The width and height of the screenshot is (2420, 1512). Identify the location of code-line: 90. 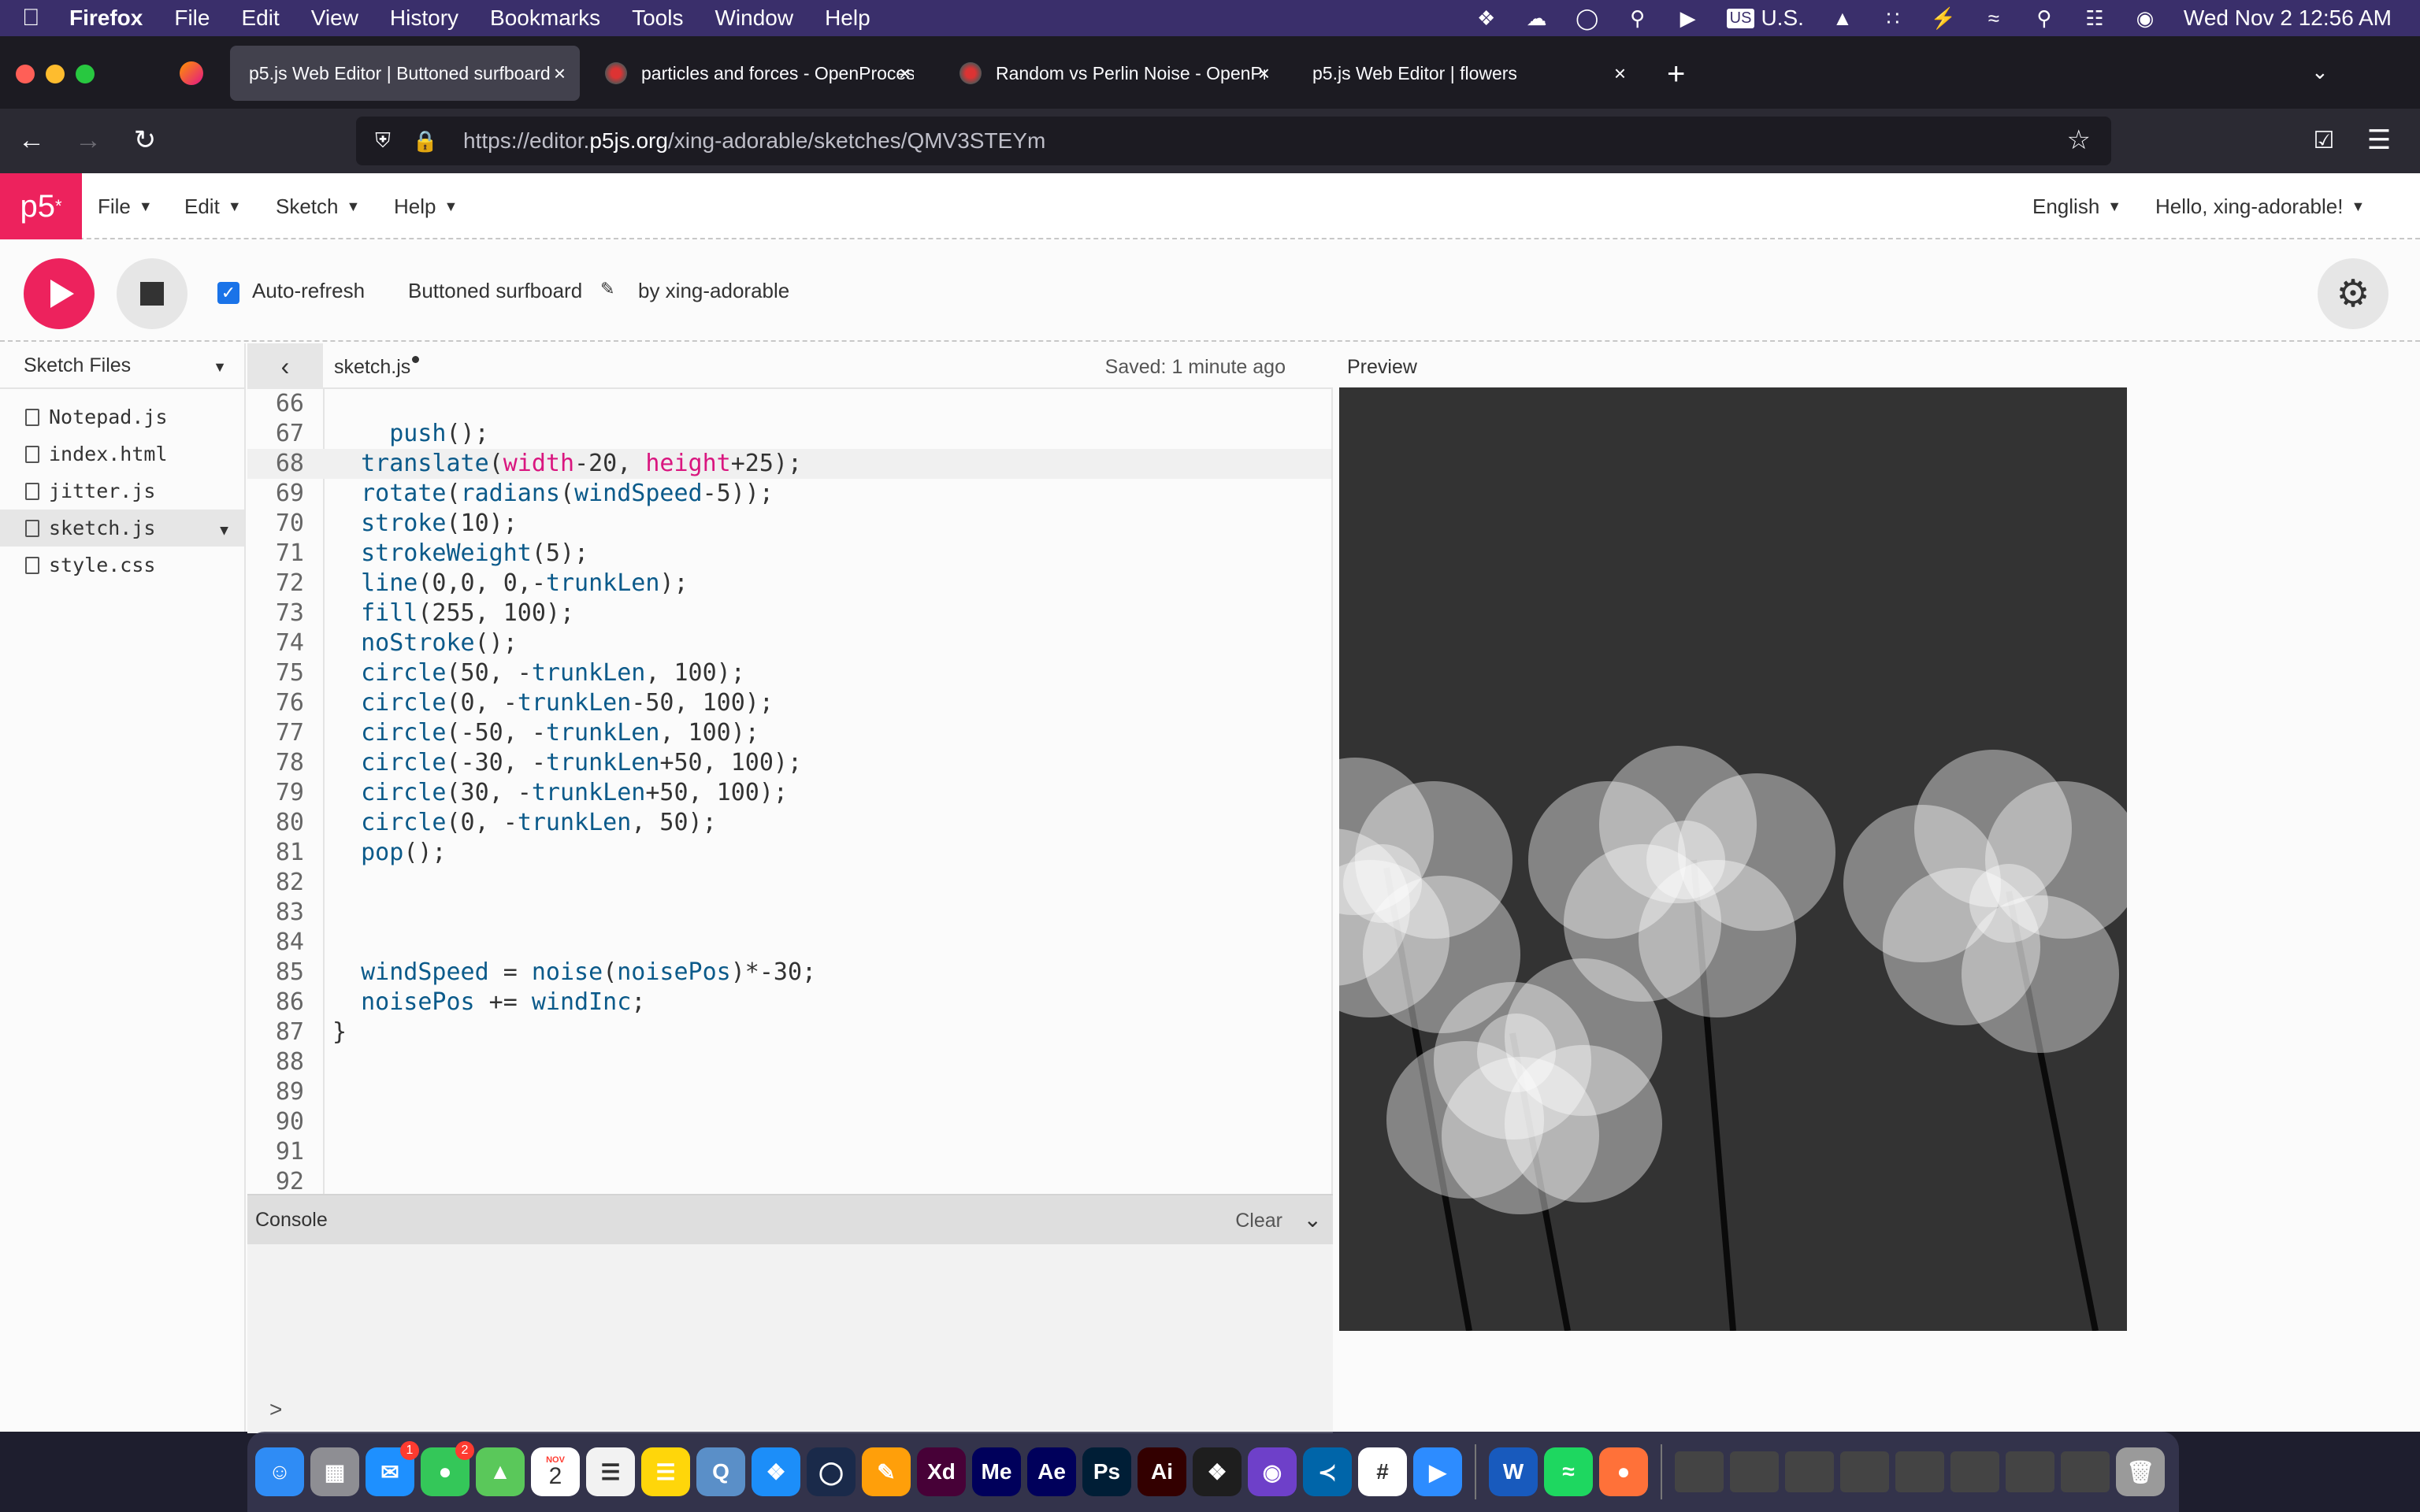
(789, 1122).